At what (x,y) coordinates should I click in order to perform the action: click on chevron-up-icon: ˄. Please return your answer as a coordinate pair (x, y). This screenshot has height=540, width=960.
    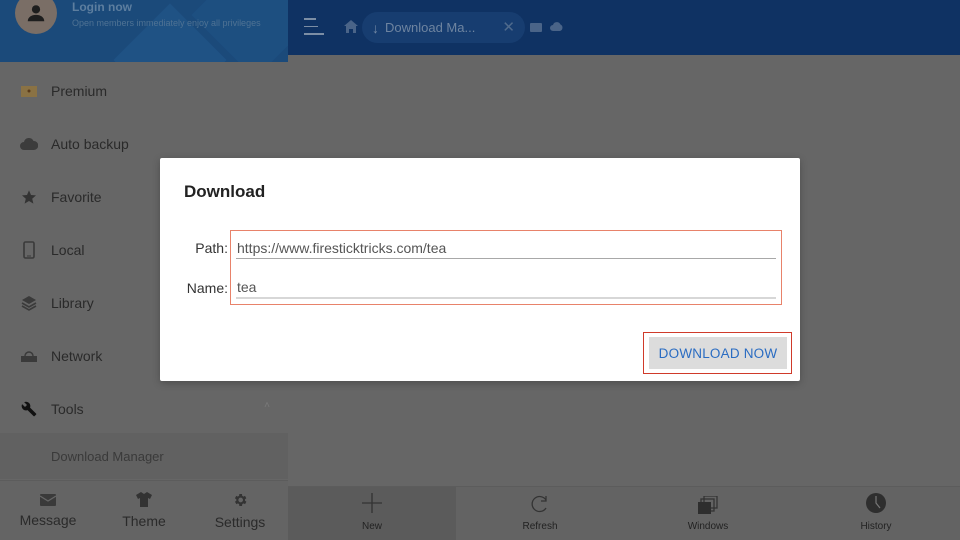
    Looking at the image, I should click on (267, 405).